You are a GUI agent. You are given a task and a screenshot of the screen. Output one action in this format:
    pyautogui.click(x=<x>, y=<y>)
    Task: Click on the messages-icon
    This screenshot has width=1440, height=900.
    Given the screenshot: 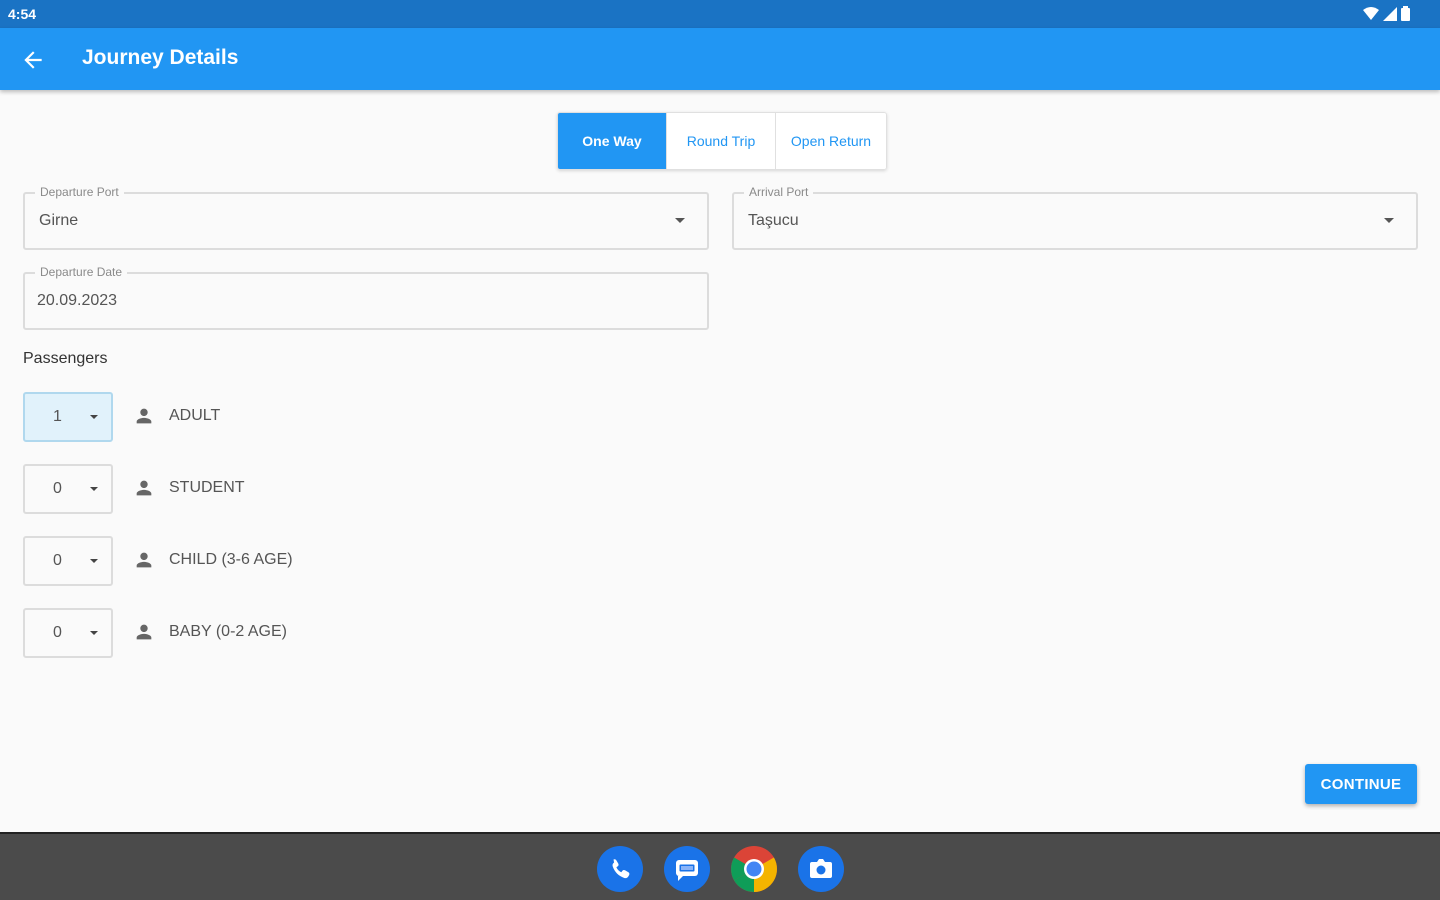 What is the action you would take?
    pyautogui.click(x=687, y=869)
    